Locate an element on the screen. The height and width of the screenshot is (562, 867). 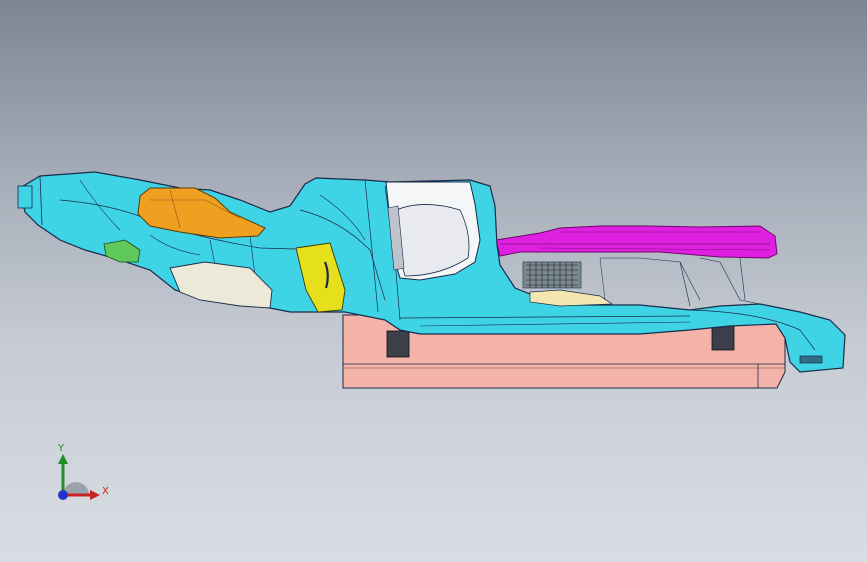
axis-triad: Y X is located at coordinates (81, 475).